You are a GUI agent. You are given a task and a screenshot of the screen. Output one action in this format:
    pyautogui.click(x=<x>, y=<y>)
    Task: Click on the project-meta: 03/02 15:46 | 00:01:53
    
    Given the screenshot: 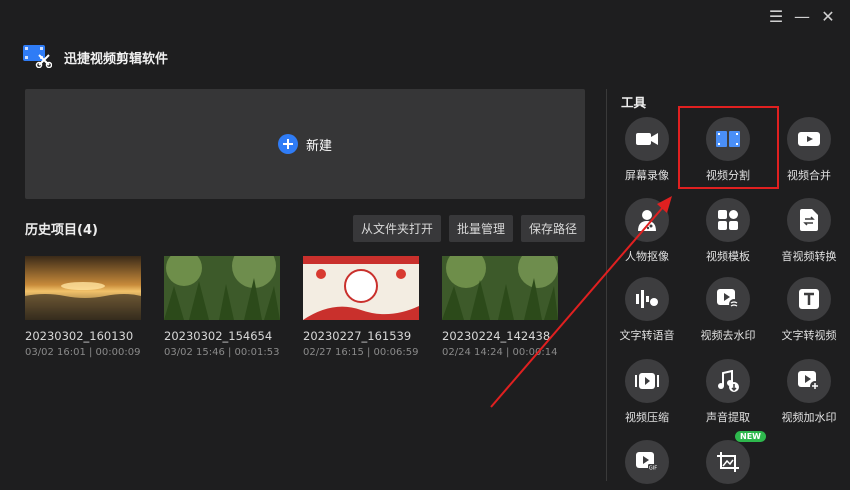 What is the action you would take?
    pyautogui.click(x=222, y=352)
    